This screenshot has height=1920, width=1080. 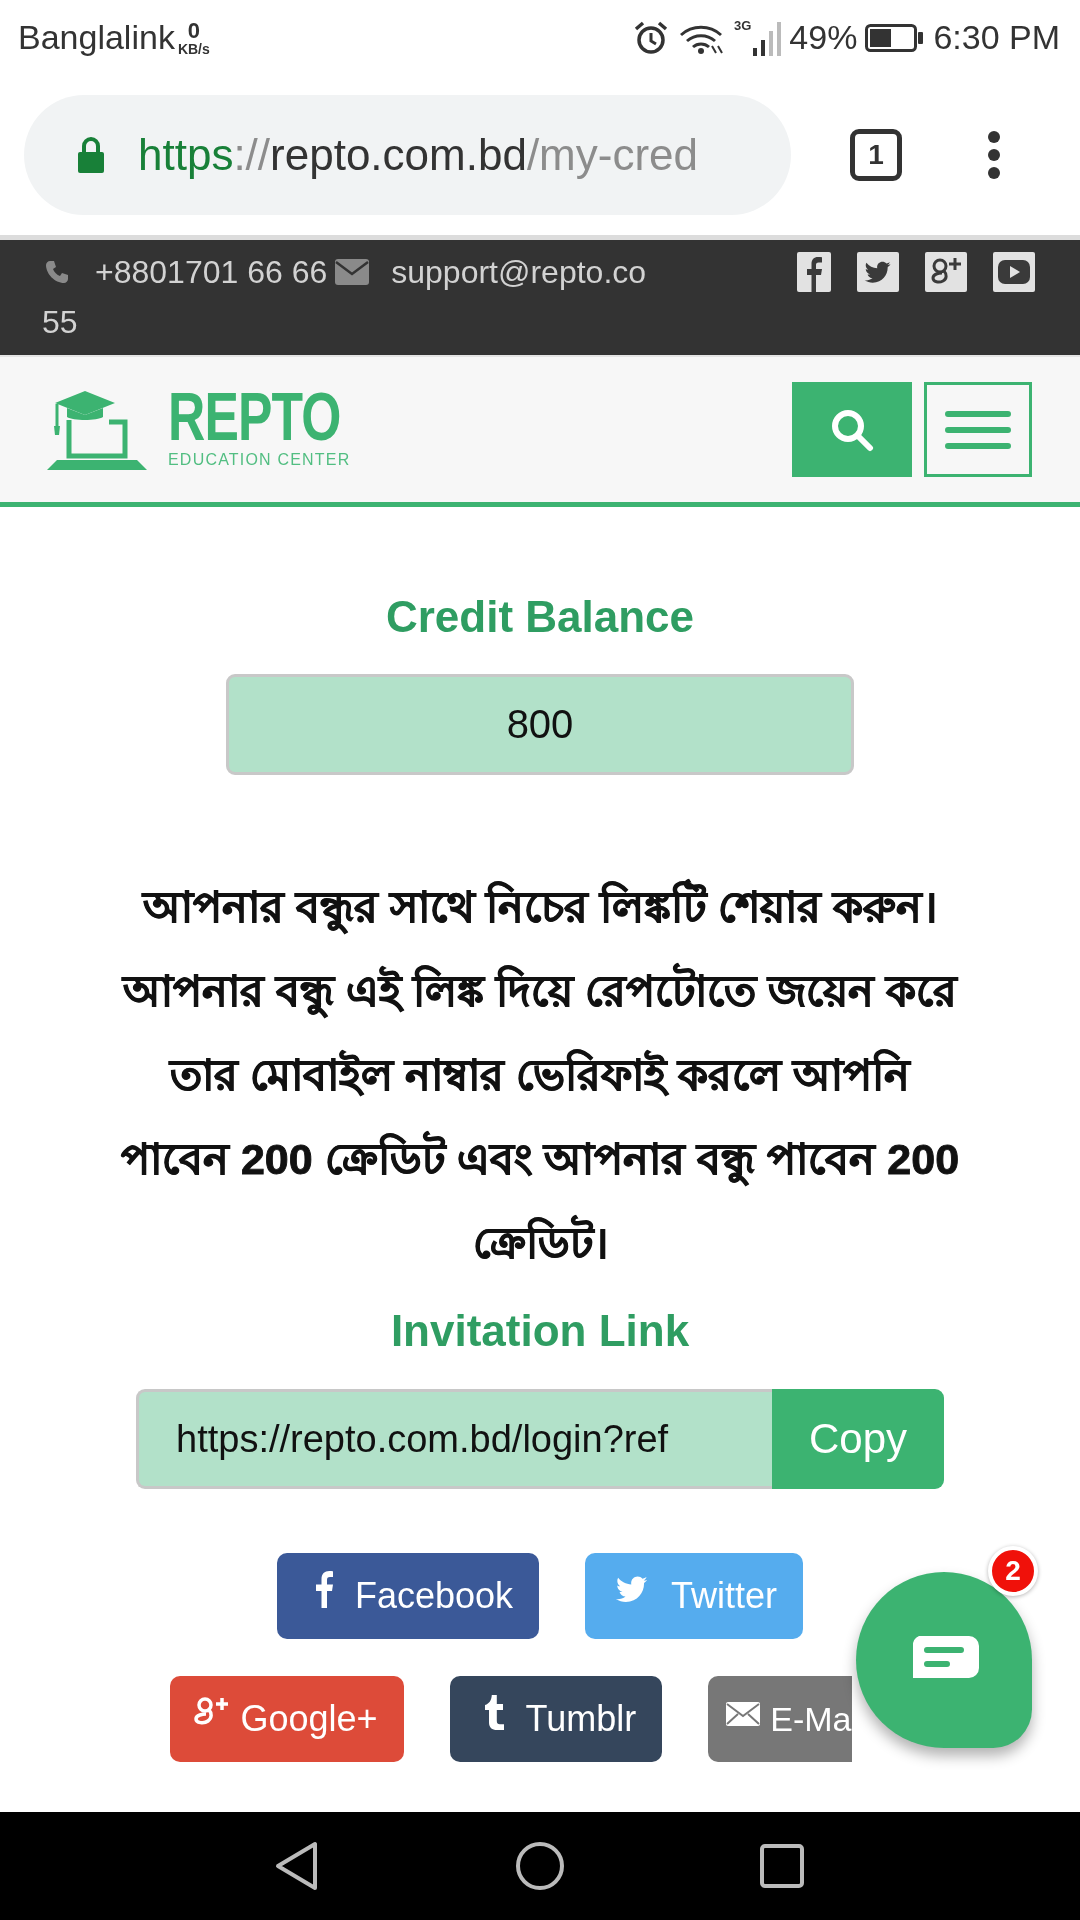 I want to click on logo-title: REPTO, so click(x=254, y=416).